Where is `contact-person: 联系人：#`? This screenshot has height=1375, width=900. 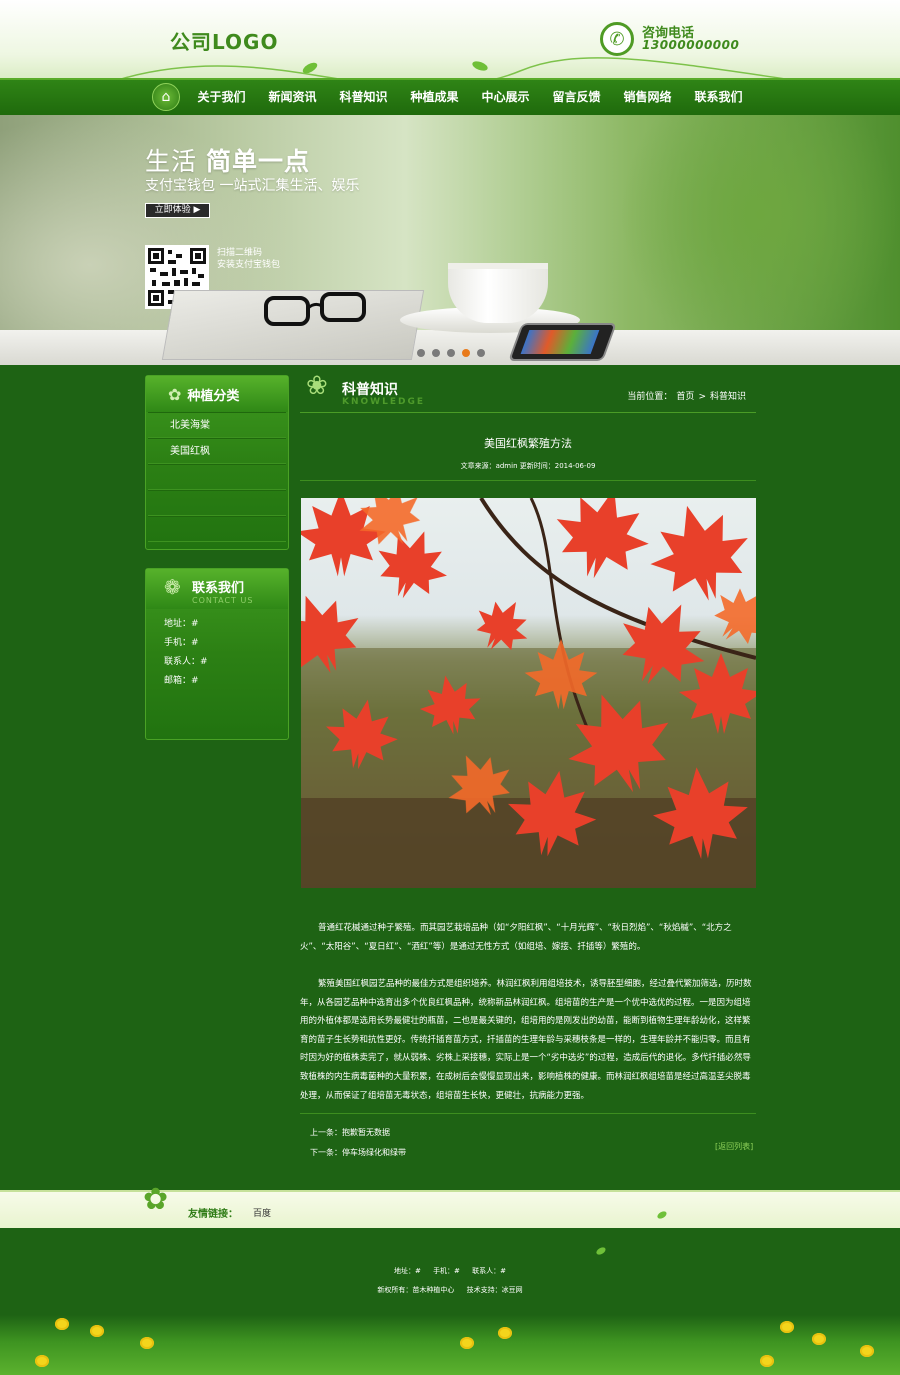 contact-person: 联系人：# is located at coordinates (186, 662).